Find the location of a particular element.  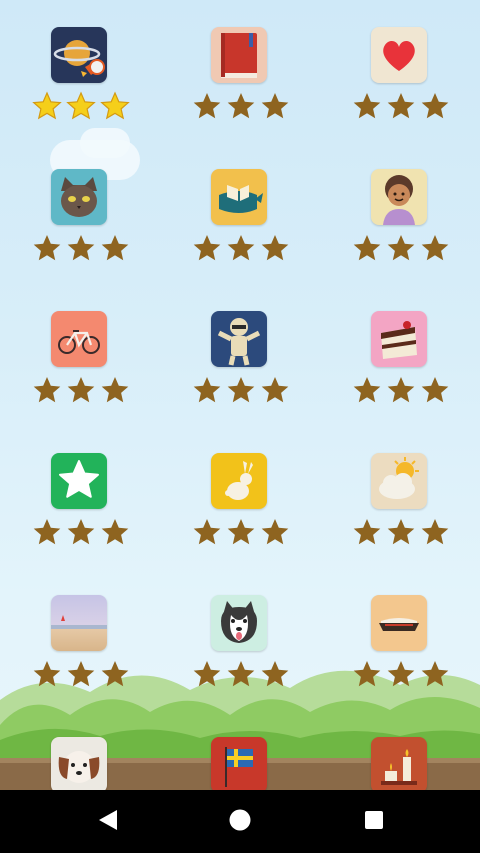

grandmother-icon is located at coordinates (399, 197).